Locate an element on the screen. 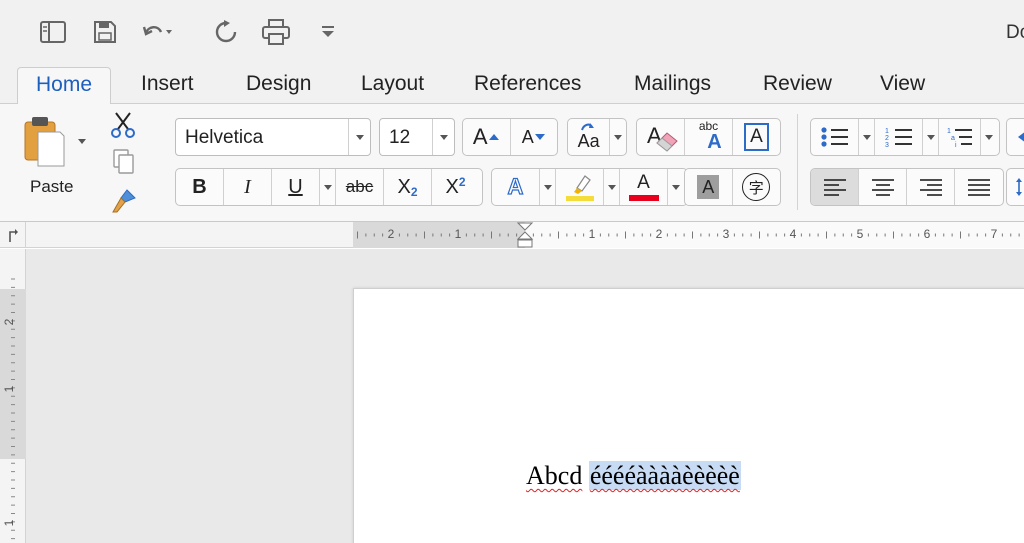 The height and width of the screenshot is (543, 1024). align-left-button is located at coordinates (835, 187).